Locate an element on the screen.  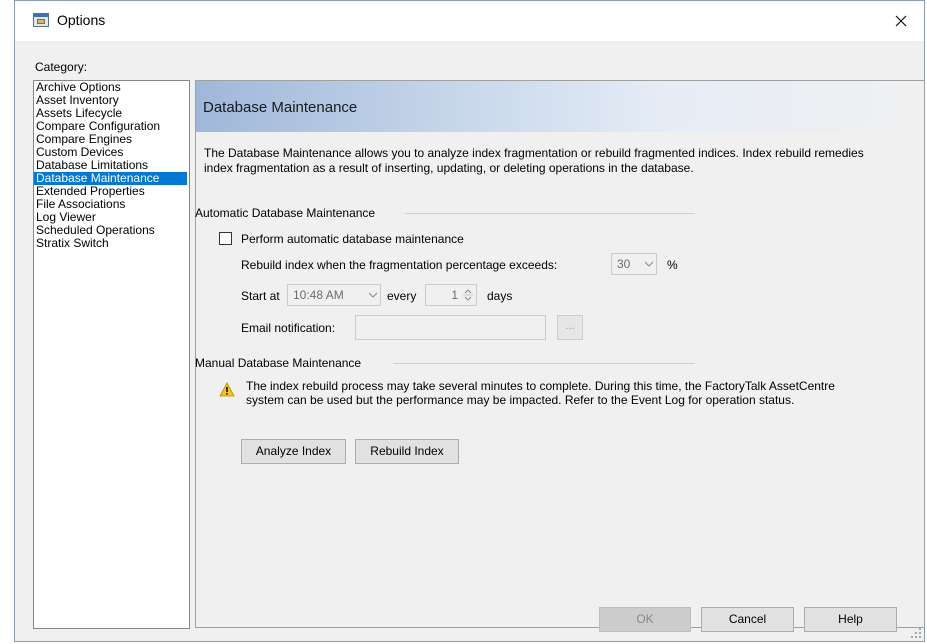
start-time-picker: 10:48 AM is located at coordinates (334, 295).